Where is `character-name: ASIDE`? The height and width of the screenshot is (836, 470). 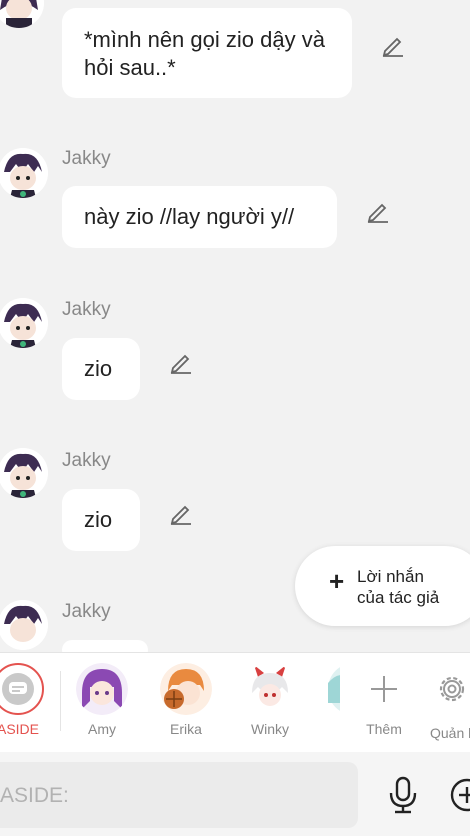 character-name: ASIDE is located at coordinates (19, 729).